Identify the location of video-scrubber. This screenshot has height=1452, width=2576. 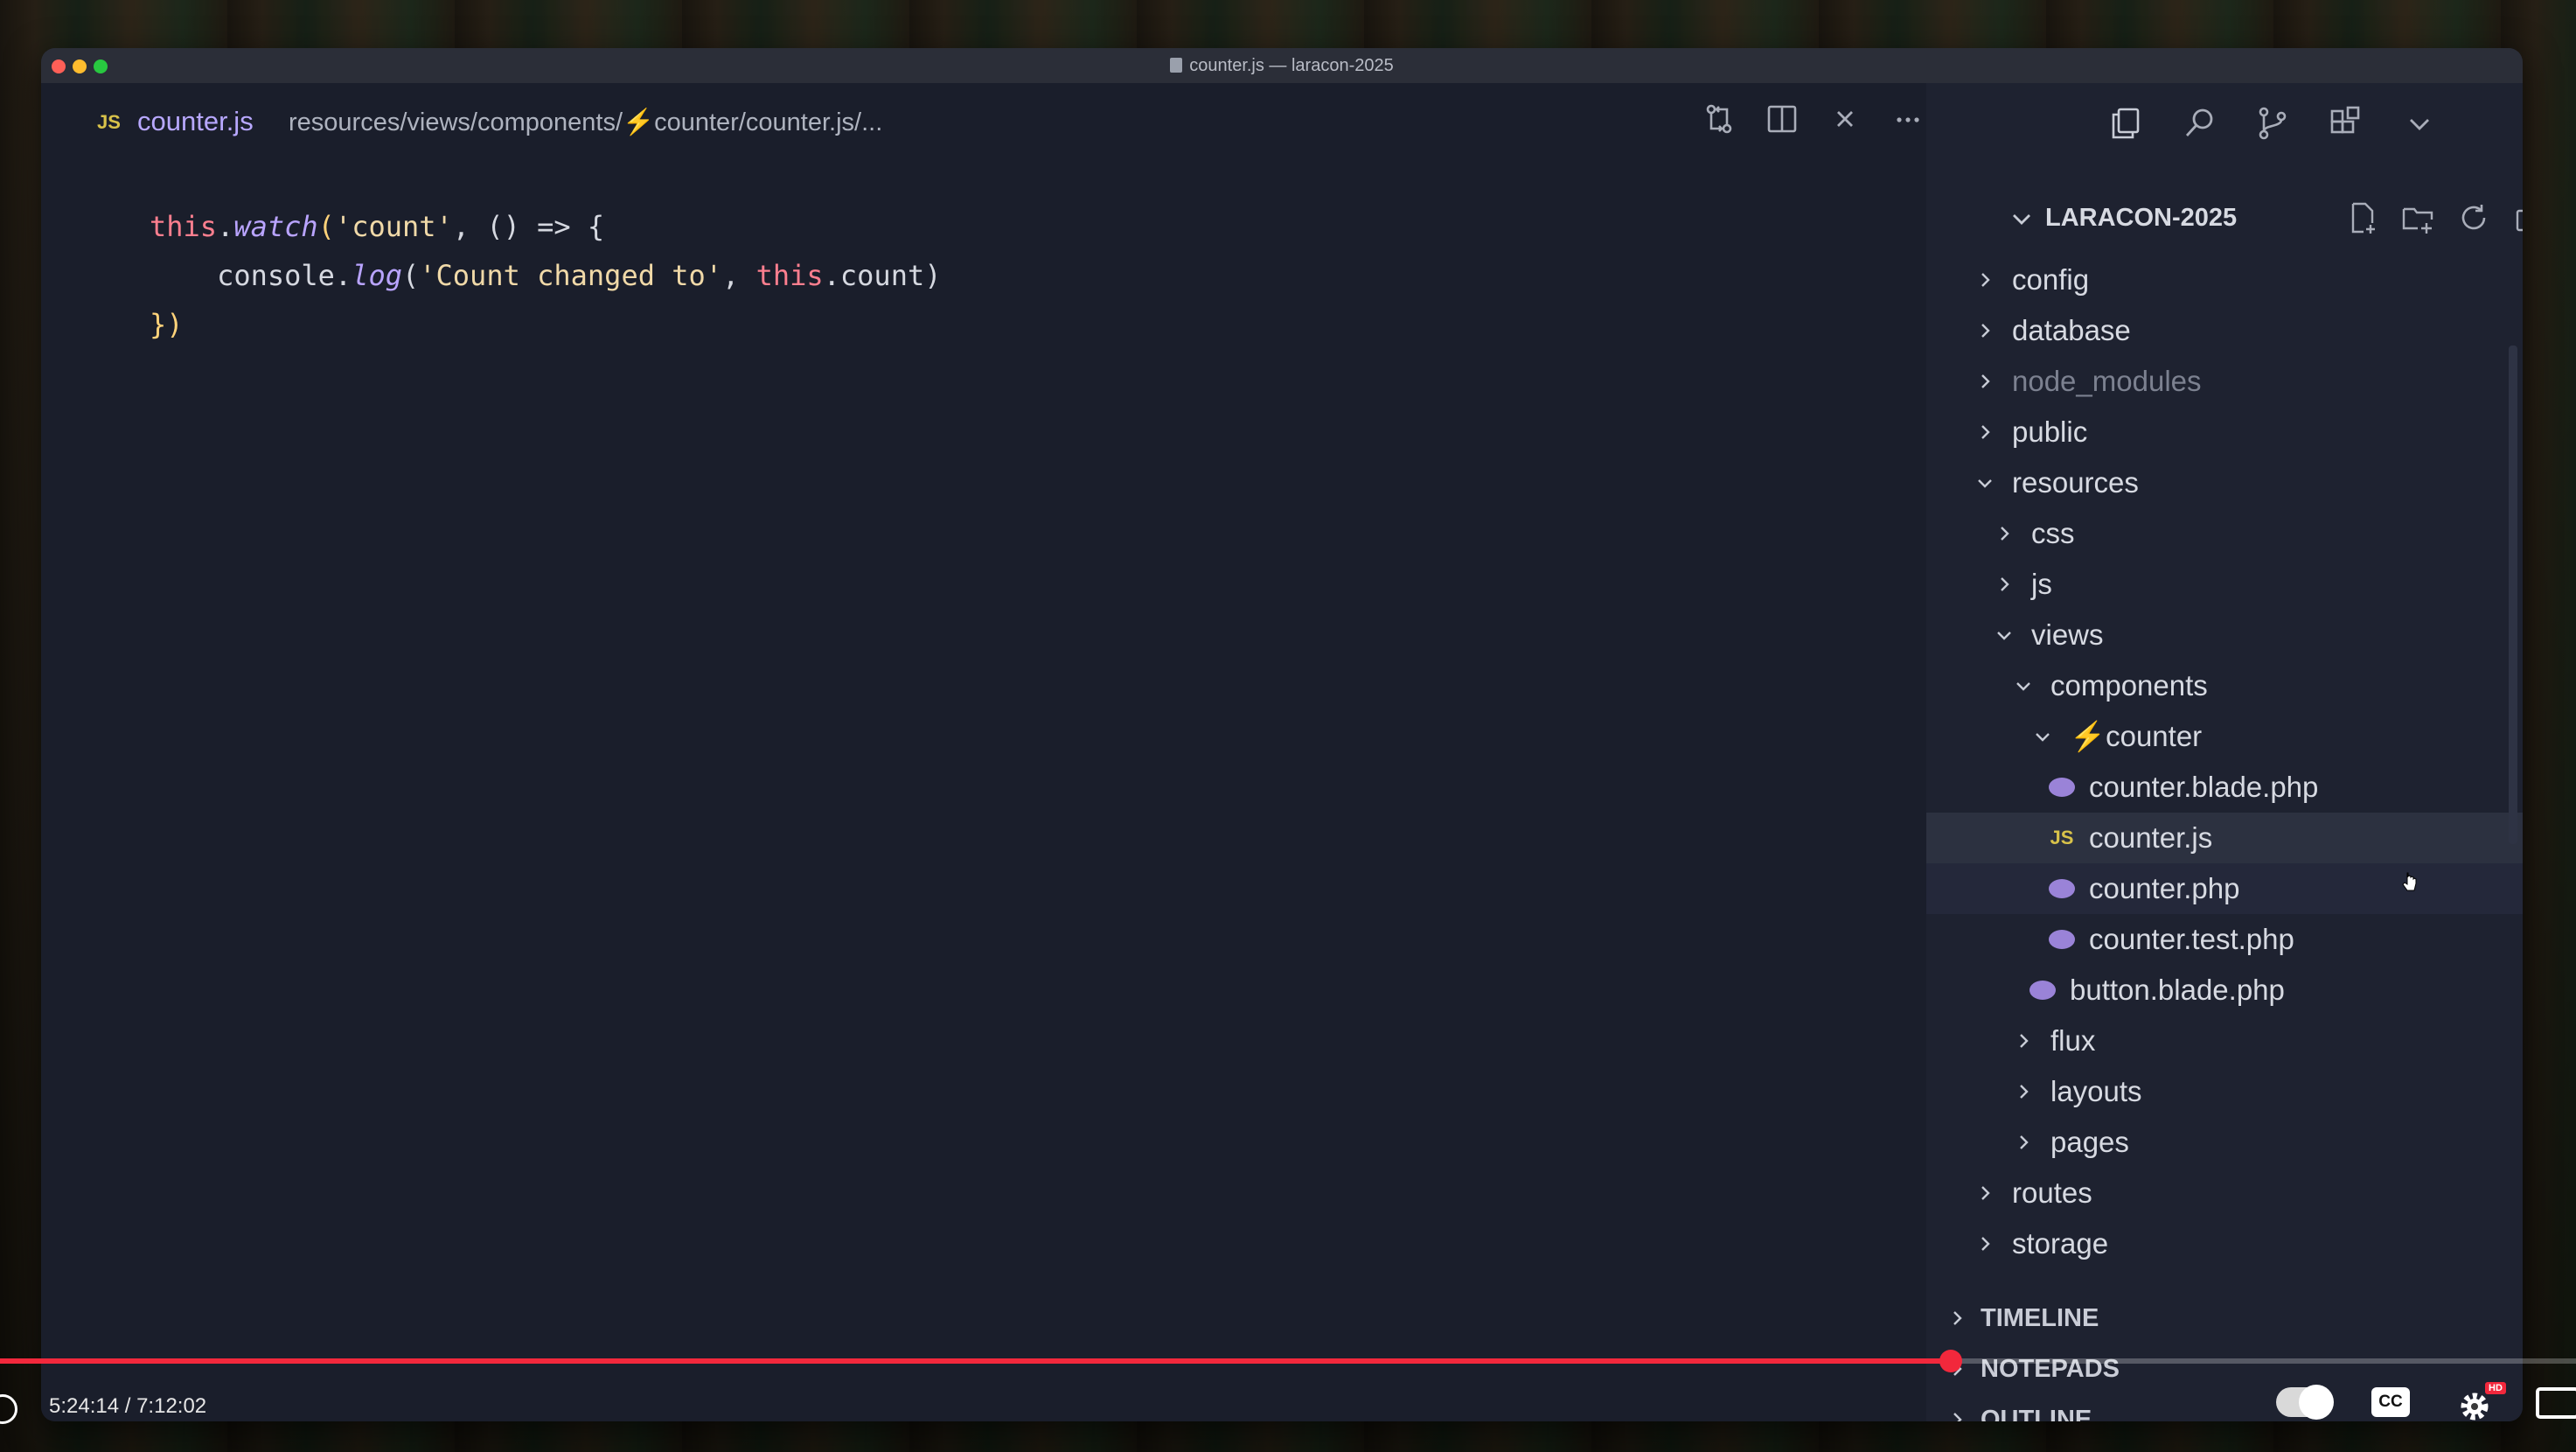
(1950, 1361).